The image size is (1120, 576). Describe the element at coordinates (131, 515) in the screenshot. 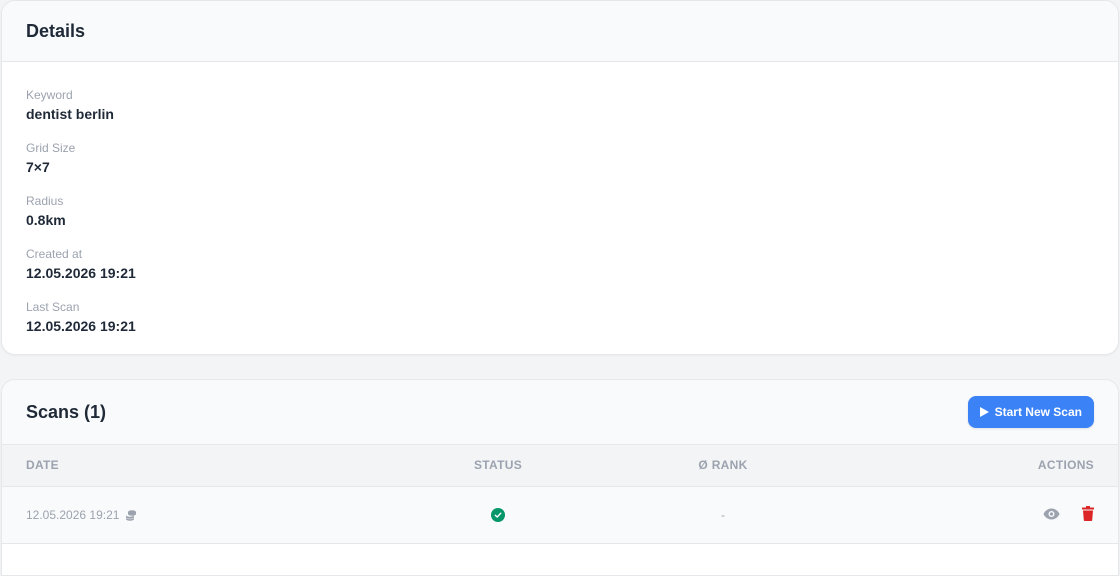

I see `coins-icon` at that location.